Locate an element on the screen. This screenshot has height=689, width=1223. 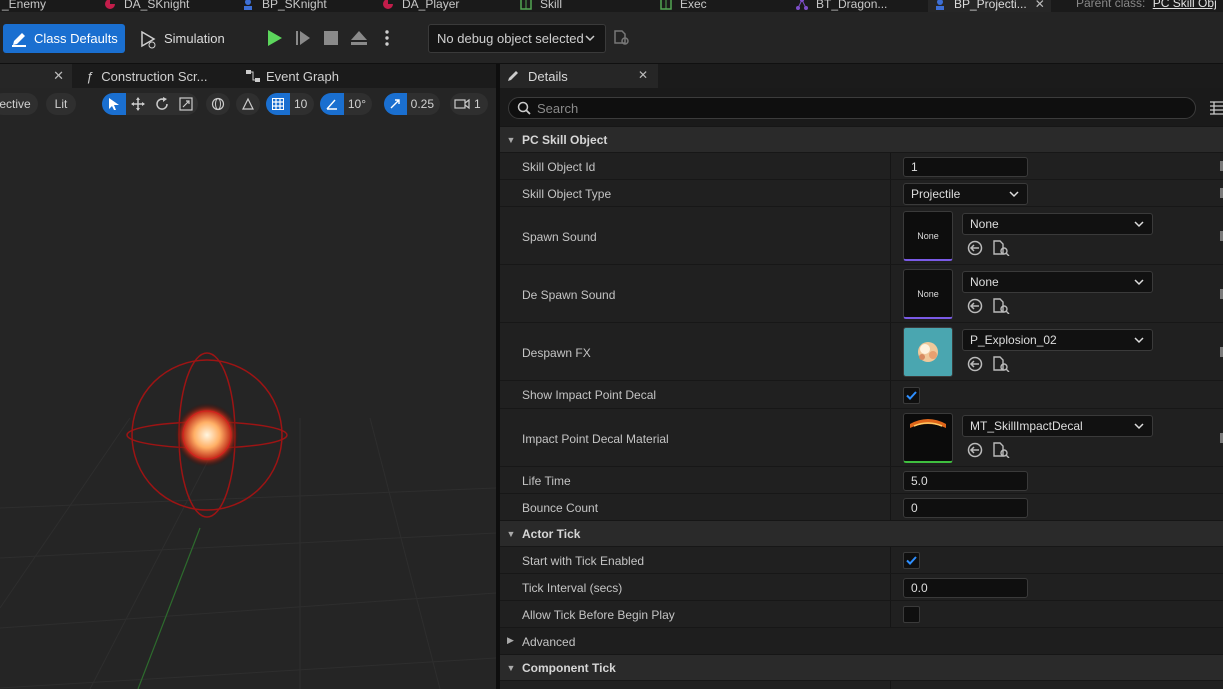
camera-speed-value: 1 is located at coordinates (478, 104).